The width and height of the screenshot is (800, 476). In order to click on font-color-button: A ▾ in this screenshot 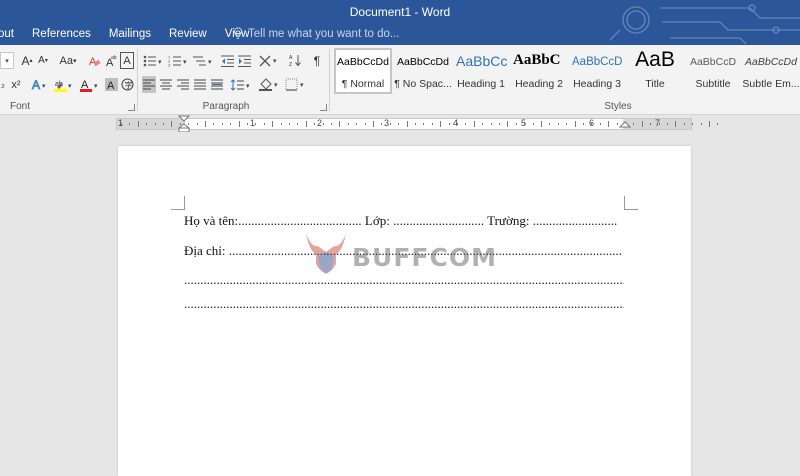, I will do `click(89, 84)`.